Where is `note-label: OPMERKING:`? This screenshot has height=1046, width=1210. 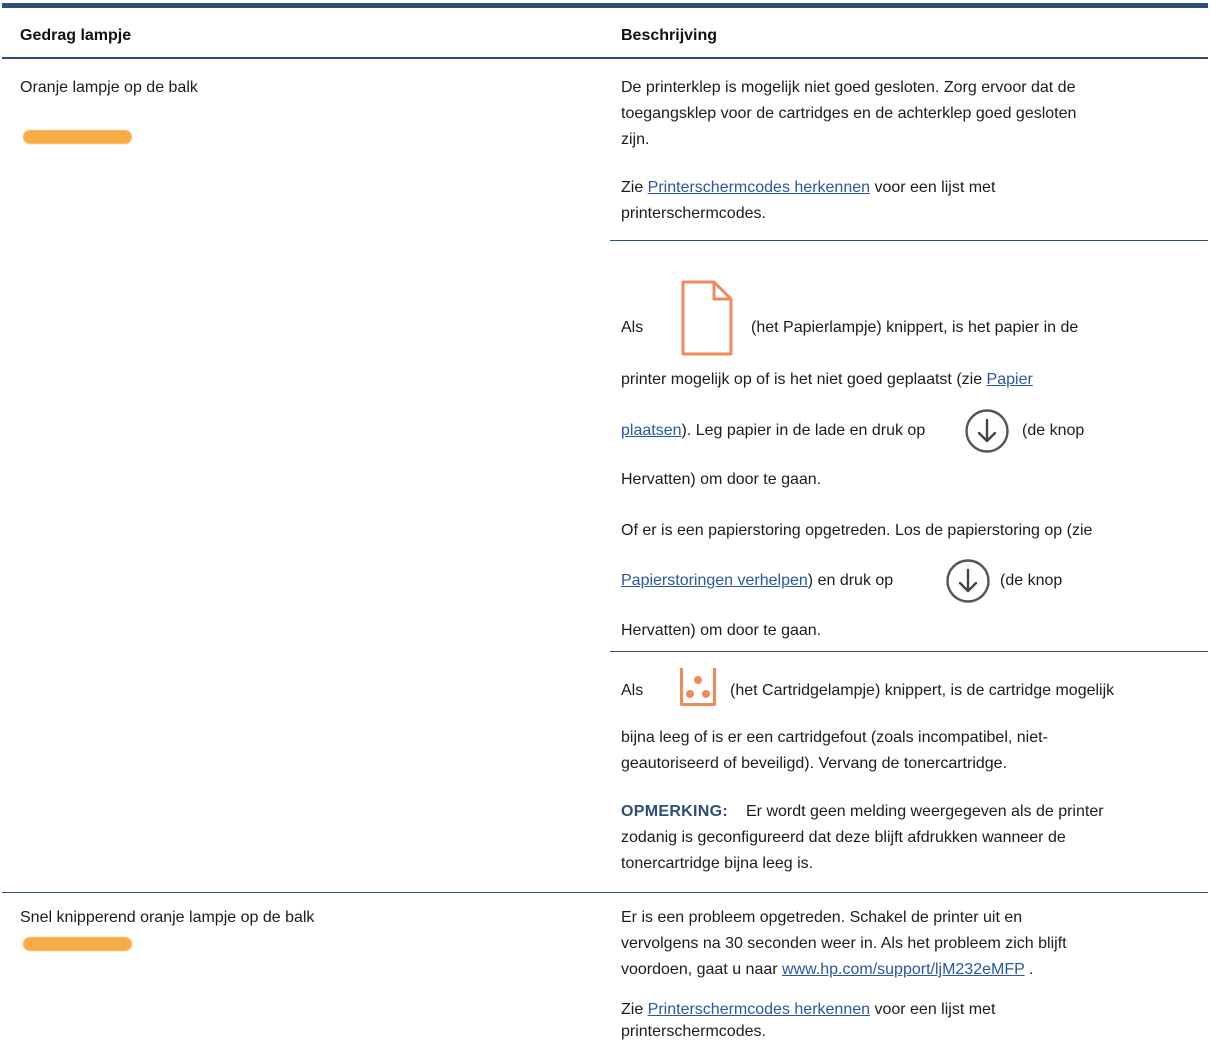 note-label: OPMERKING: is located at coordinates (674, 811).